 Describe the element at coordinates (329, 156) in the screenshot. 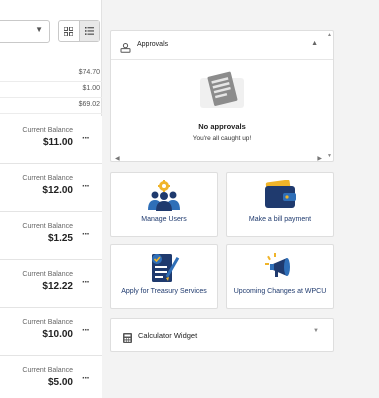

I see `scroll-down-icon: ▼` at that location.